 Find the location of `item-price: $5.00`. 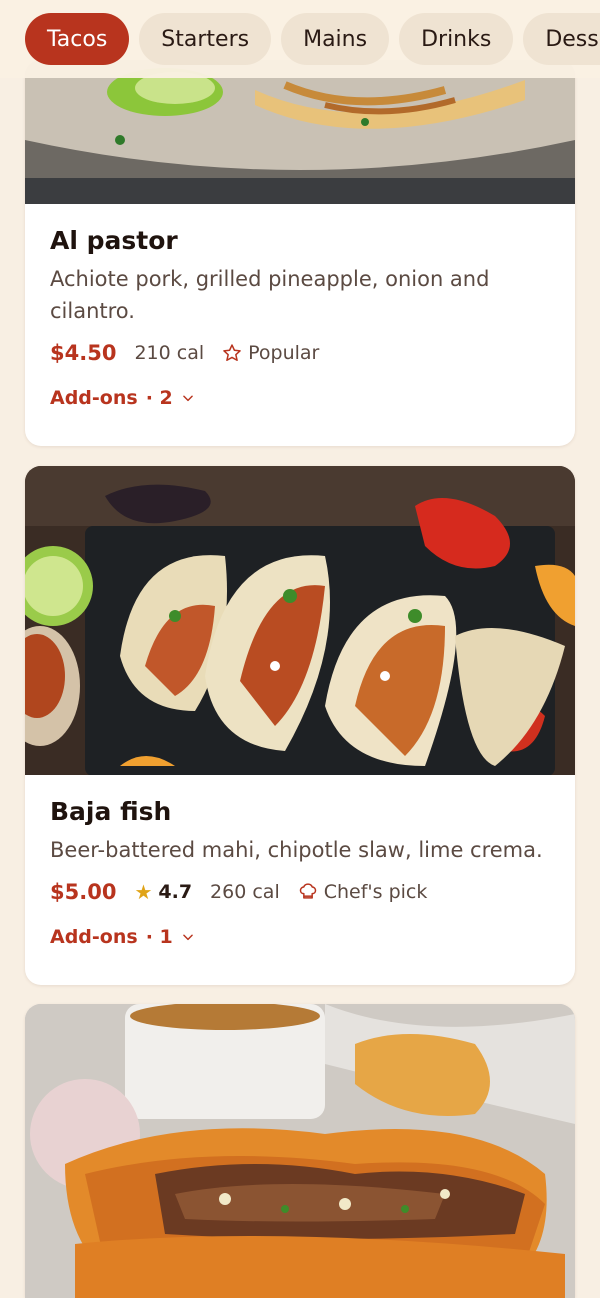

item-price: $5.00 is located at coordinates (83, 892).